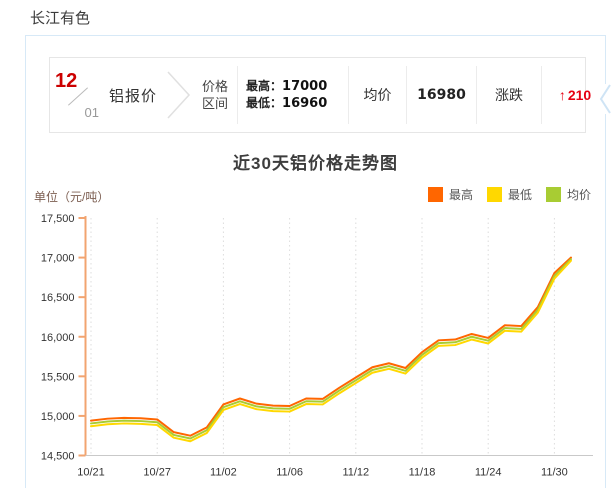  What do you see at coordinates (305, 103) in the screenshot?
I see `low-value: 16960` at bounding box center [305, 103].